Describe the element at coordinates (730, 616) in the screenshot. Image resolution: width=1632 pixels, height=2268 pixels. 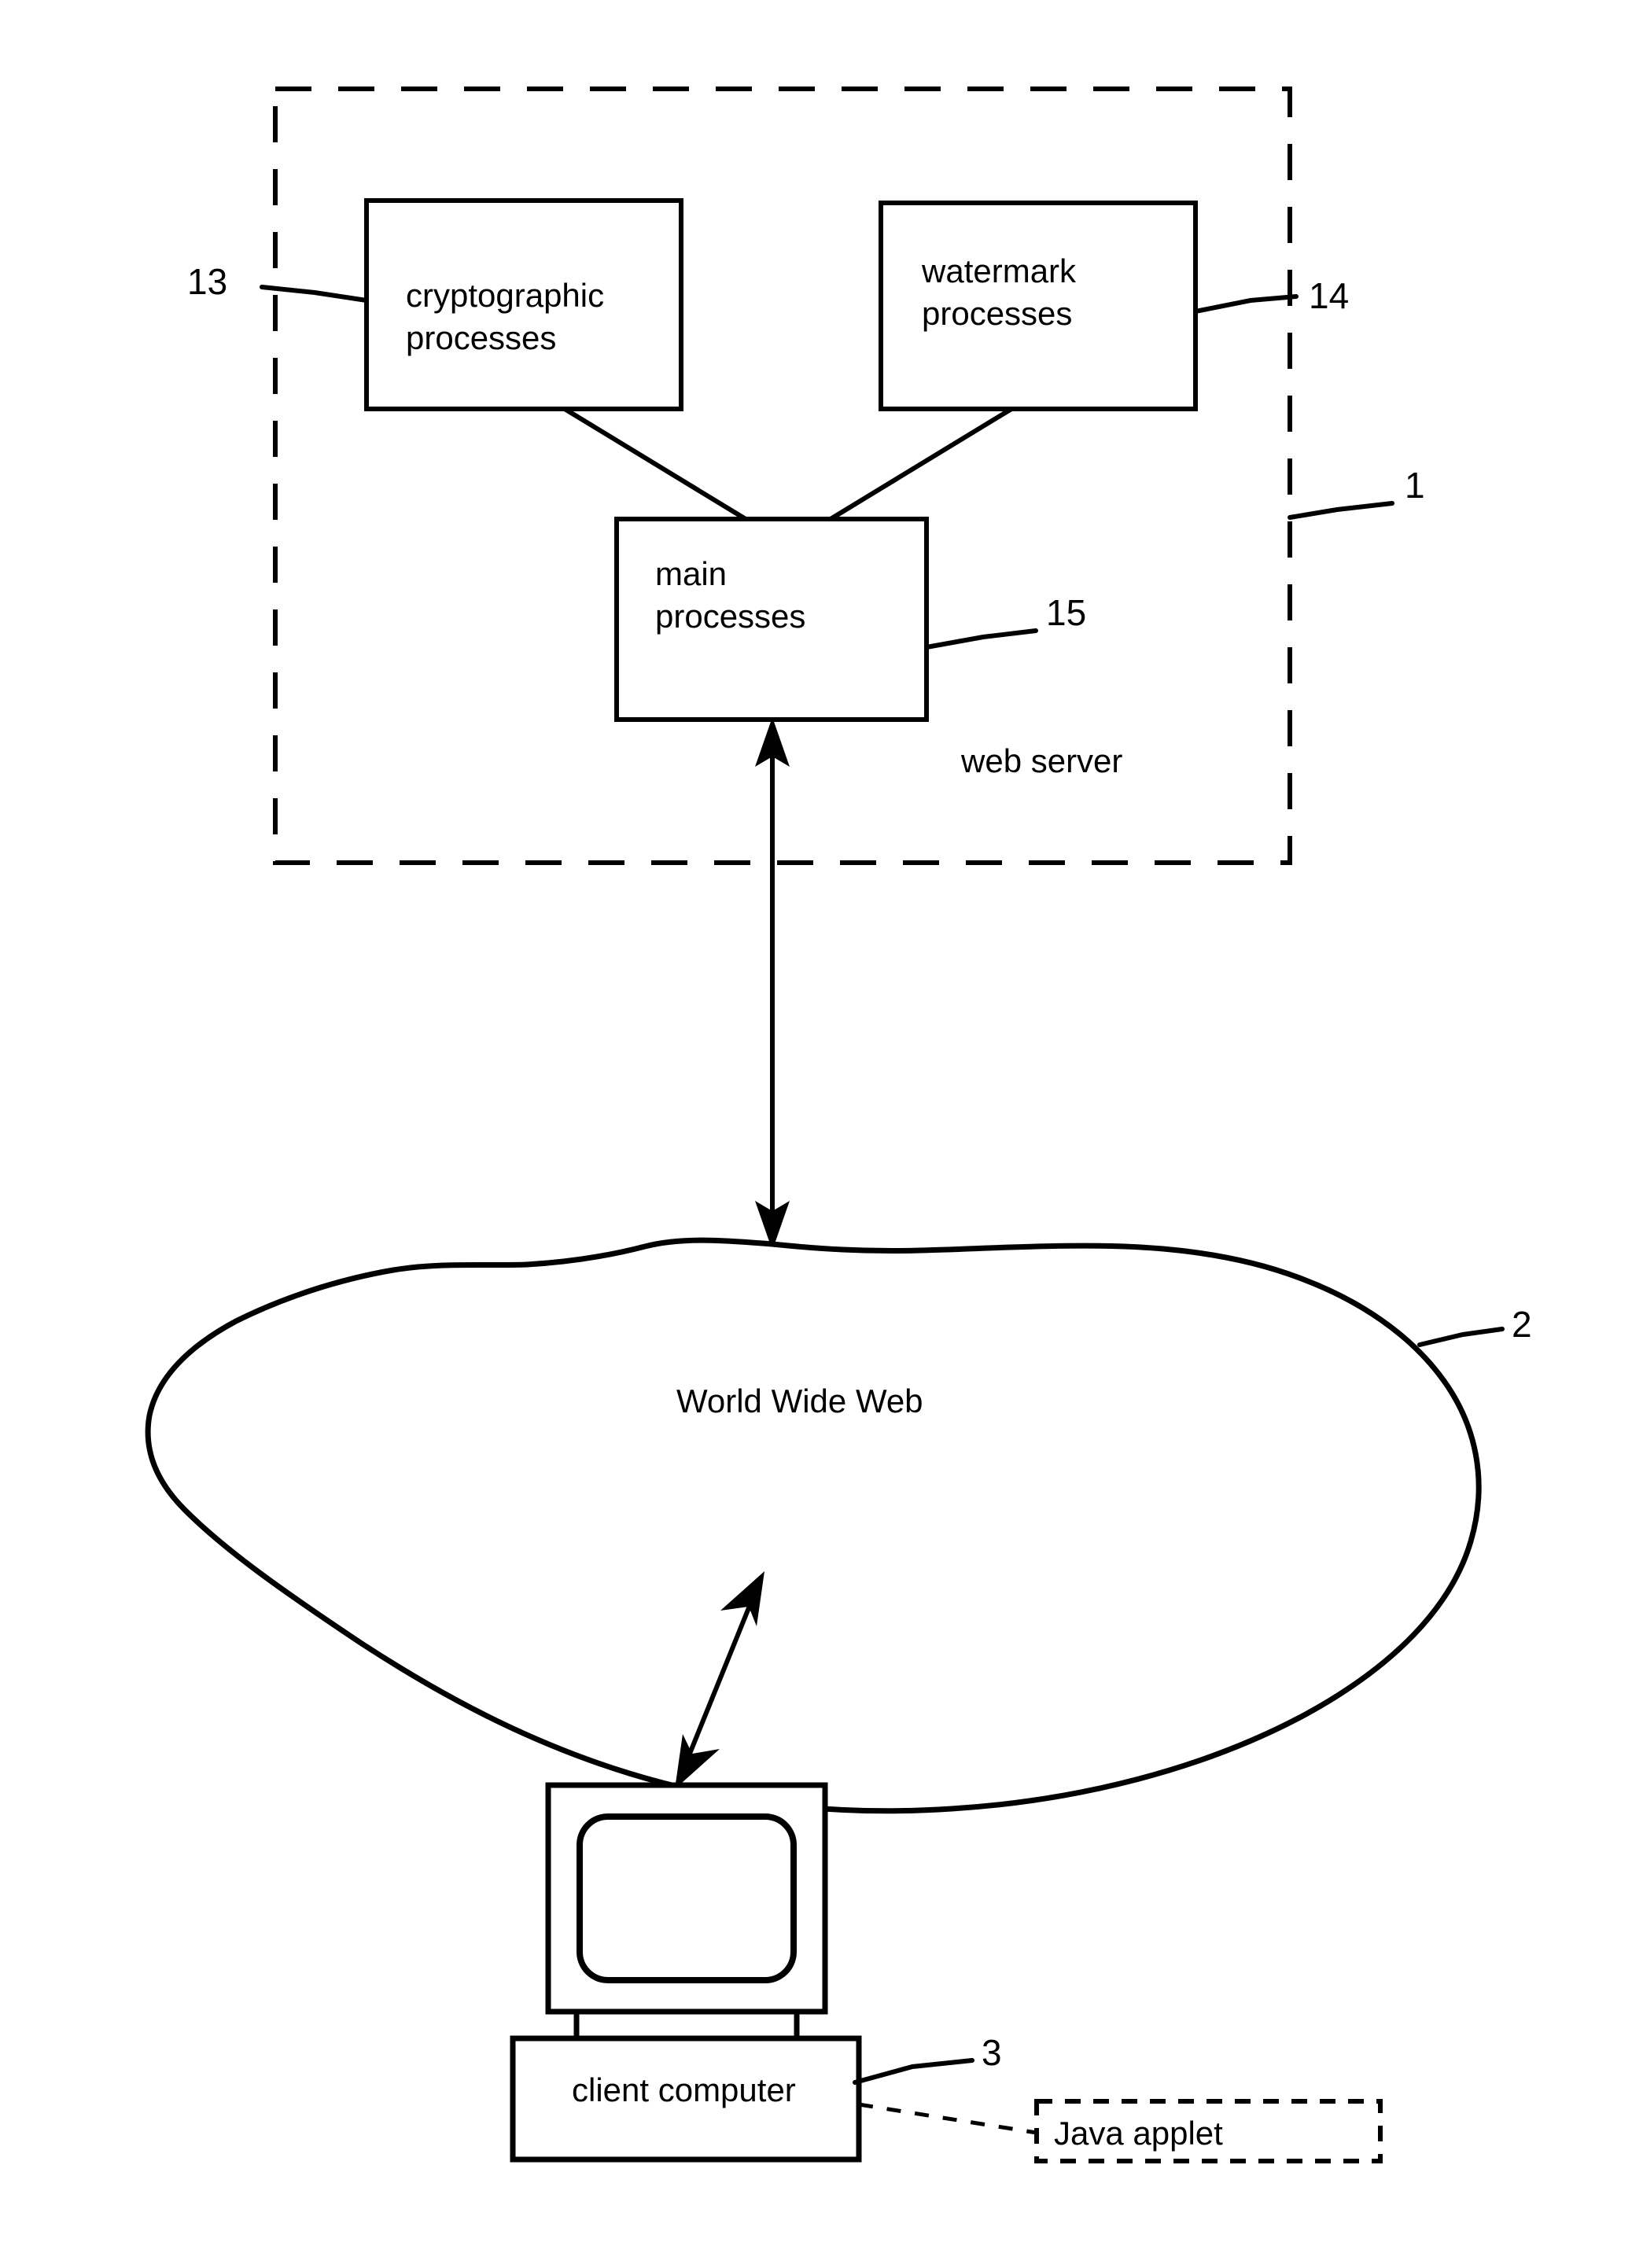
I see `main-processes-label-line2: processes` at that location.